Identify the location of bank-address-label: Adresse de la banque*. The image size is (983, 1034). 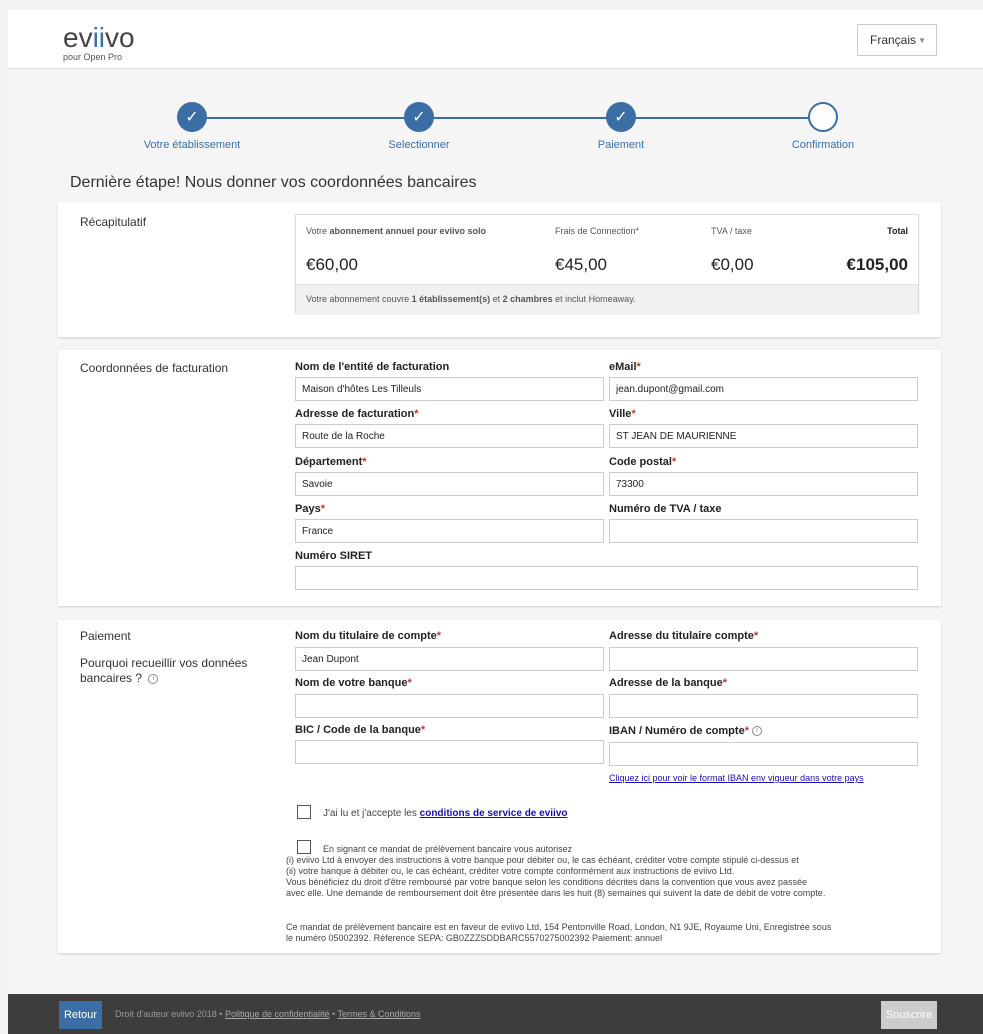
(668, 683).